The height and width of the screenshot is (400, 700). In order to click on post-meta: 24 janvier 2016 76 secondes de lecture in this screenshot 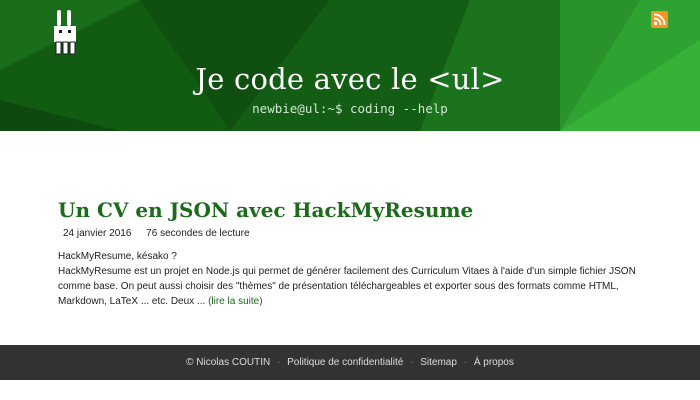, I will do `click(162, 233)`.